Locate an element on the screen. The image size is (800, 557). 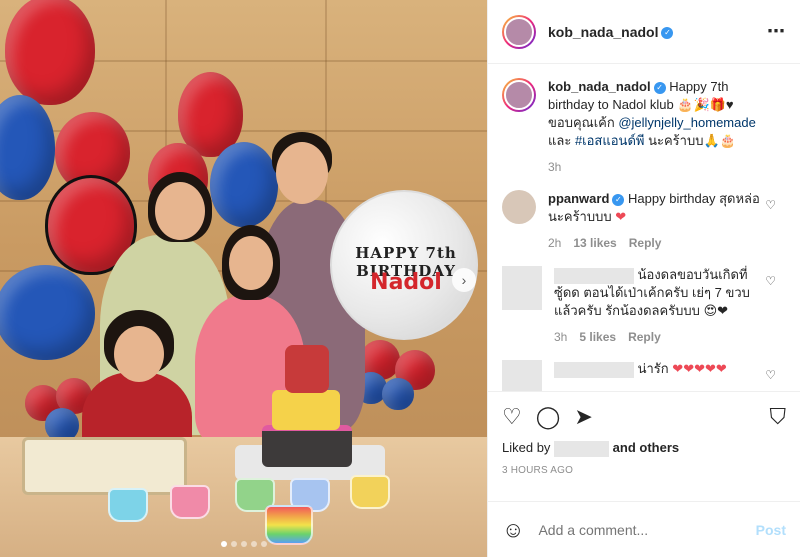
boy-face is located at coordinates (139, 354).